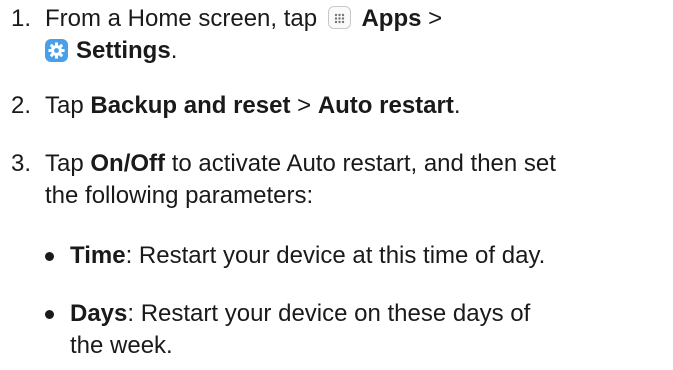 The image size is (673, 370). What do you see at coordinates (391, 18) in the screenshot?
I see `apps-label: Apps` at bounding box center [391, 18].